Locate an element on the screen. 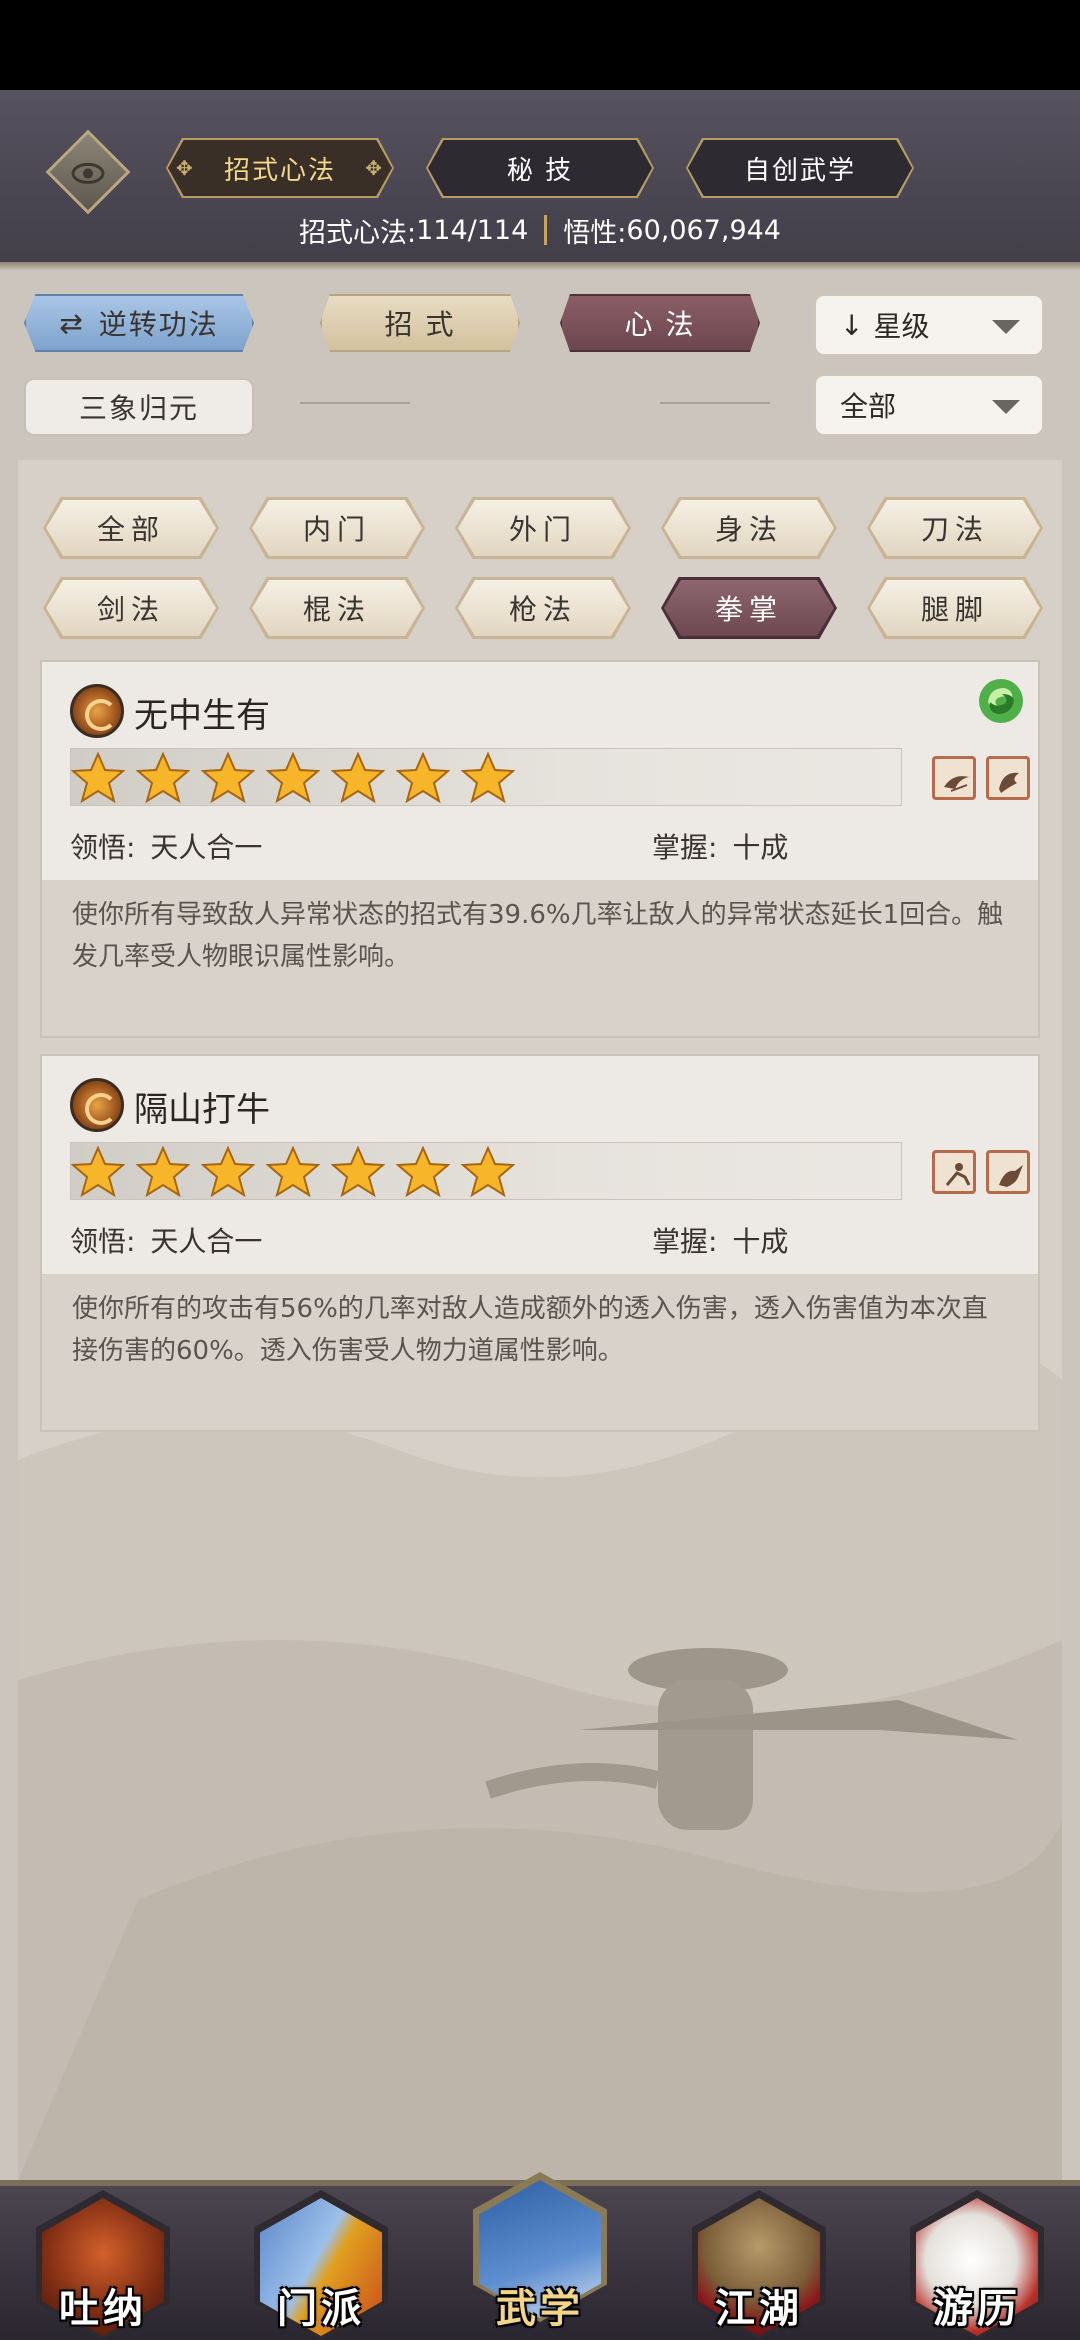  category-staff: 棍法 is located at coordinates (337, 608).